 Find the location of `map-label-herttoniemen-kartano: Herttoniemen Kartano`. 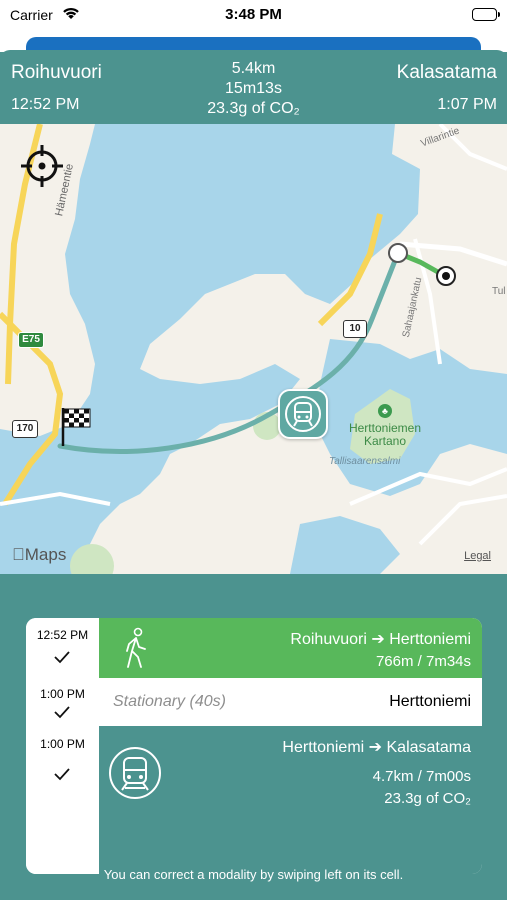

map-label-herttoniemen-kartano: Herttoniemen Kartano is located at coordinates (385, 434).